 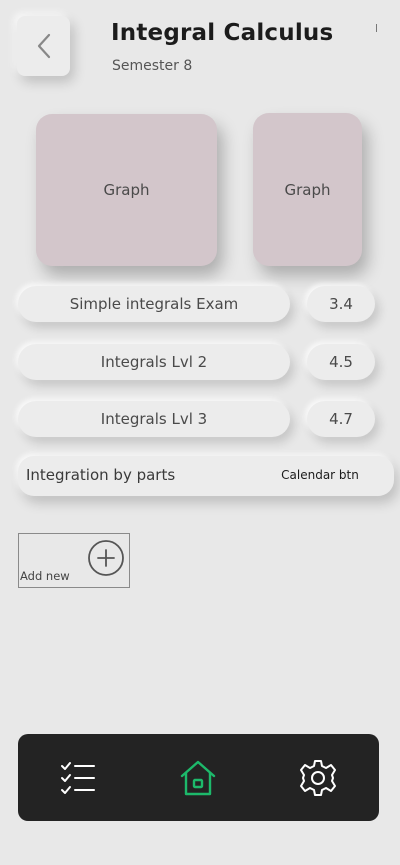 I want to click on back-button, so click(x=43, y=46).